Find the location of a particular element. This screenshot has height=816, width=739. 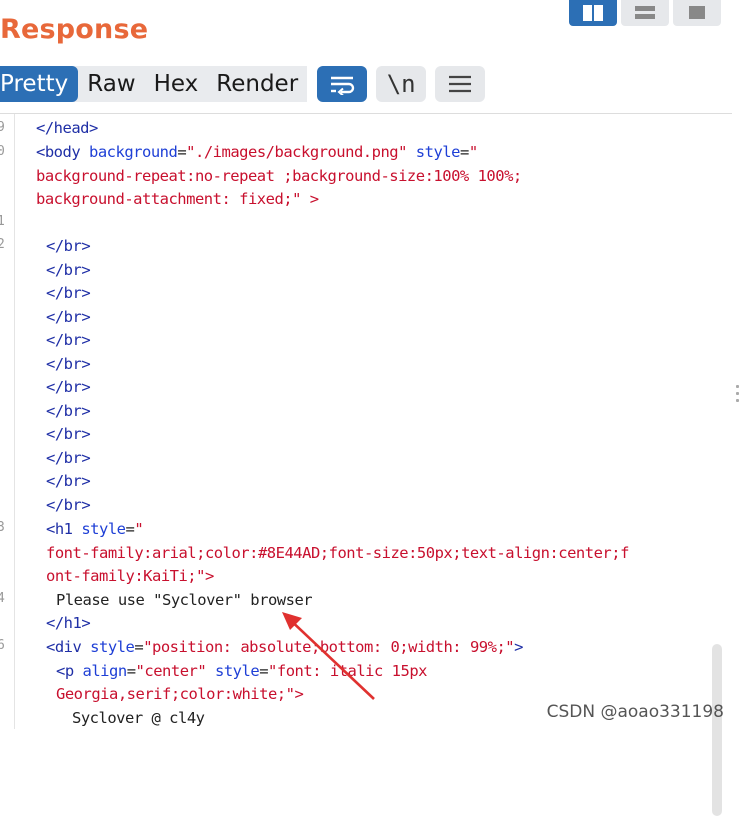

view-tab-group: Pretty Raw Hex Render is located at coordinates (154, 84).